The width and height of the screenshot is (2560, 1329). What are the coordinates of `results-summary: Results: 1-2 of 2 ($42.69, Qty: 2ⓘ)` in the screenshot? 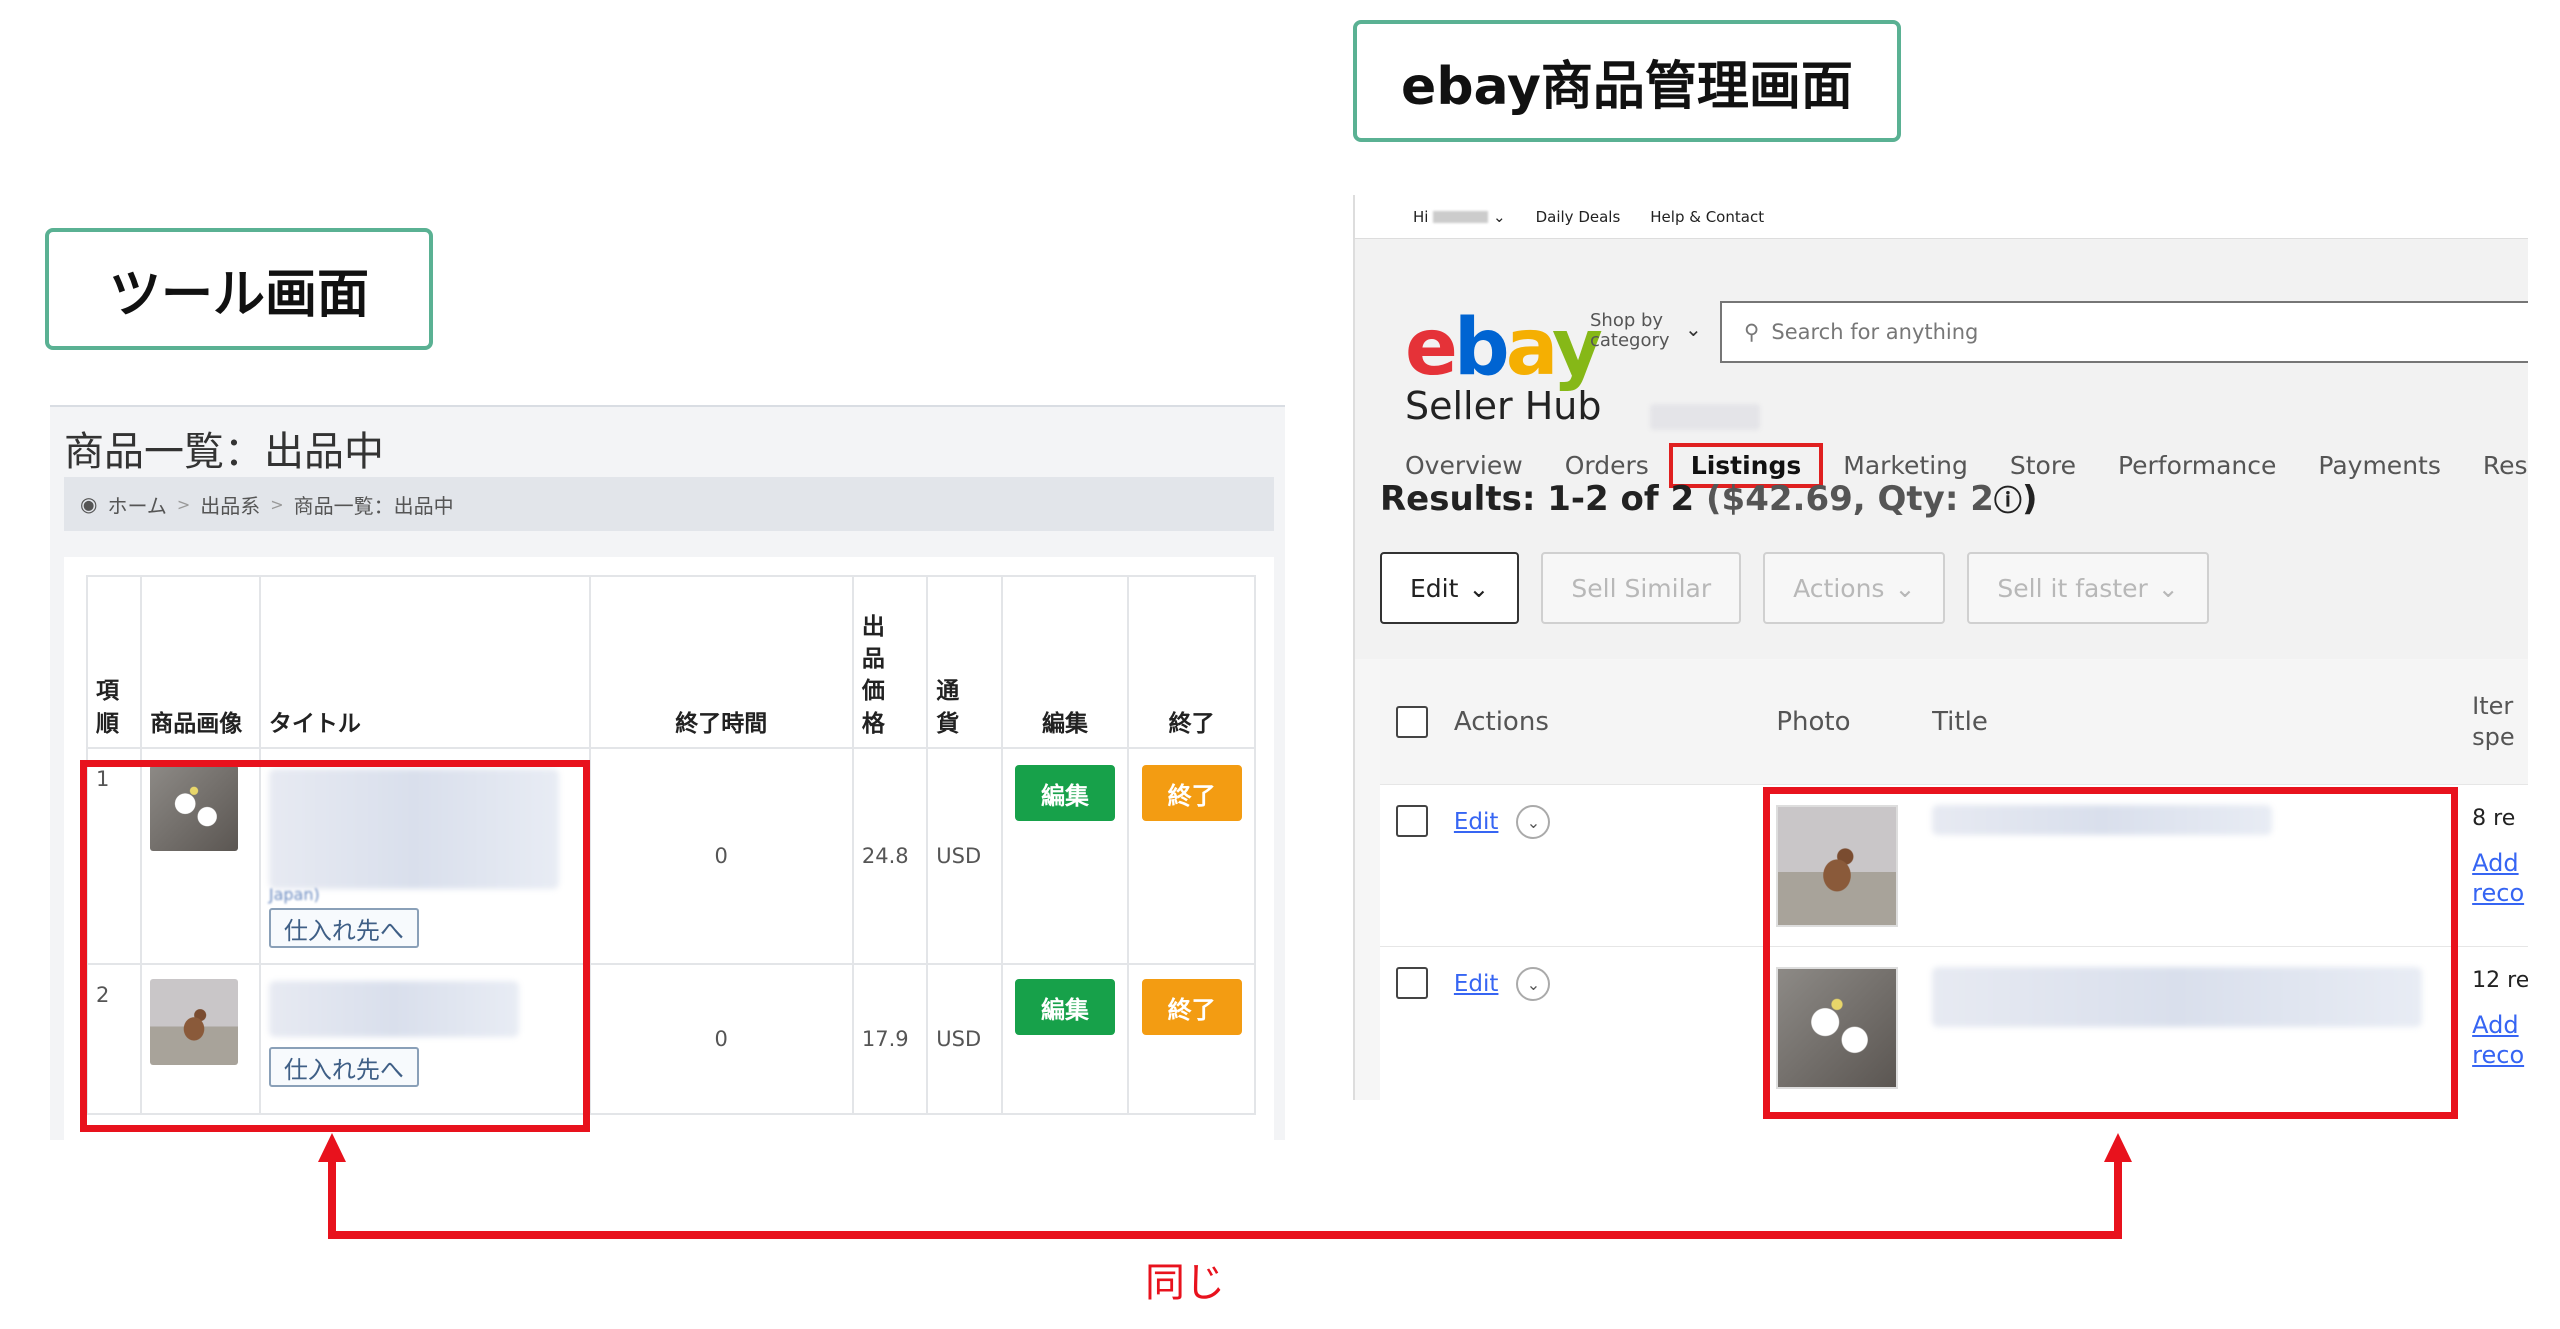 It's located at (1709, 499).